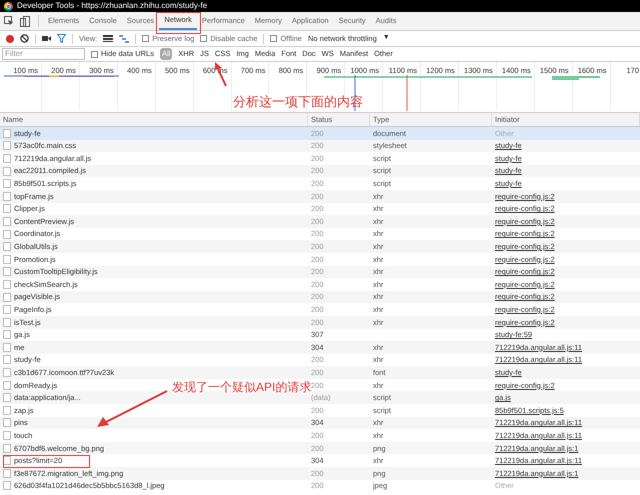 The image size is (640, 495). What do you see at coordinates (112, 6) in the screenshot?
I see `window-title: Developer Tools - https://zhuanlan.zhihu.com/study-fe` at bounding box center [112, 6].